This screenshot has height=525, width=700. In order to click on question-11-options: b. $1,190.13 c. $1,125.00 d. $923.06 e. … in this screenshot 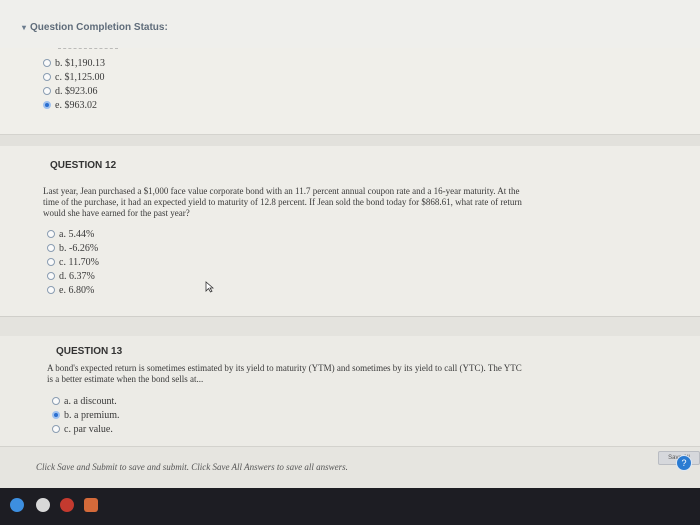, I will do `click(74, 84)`.